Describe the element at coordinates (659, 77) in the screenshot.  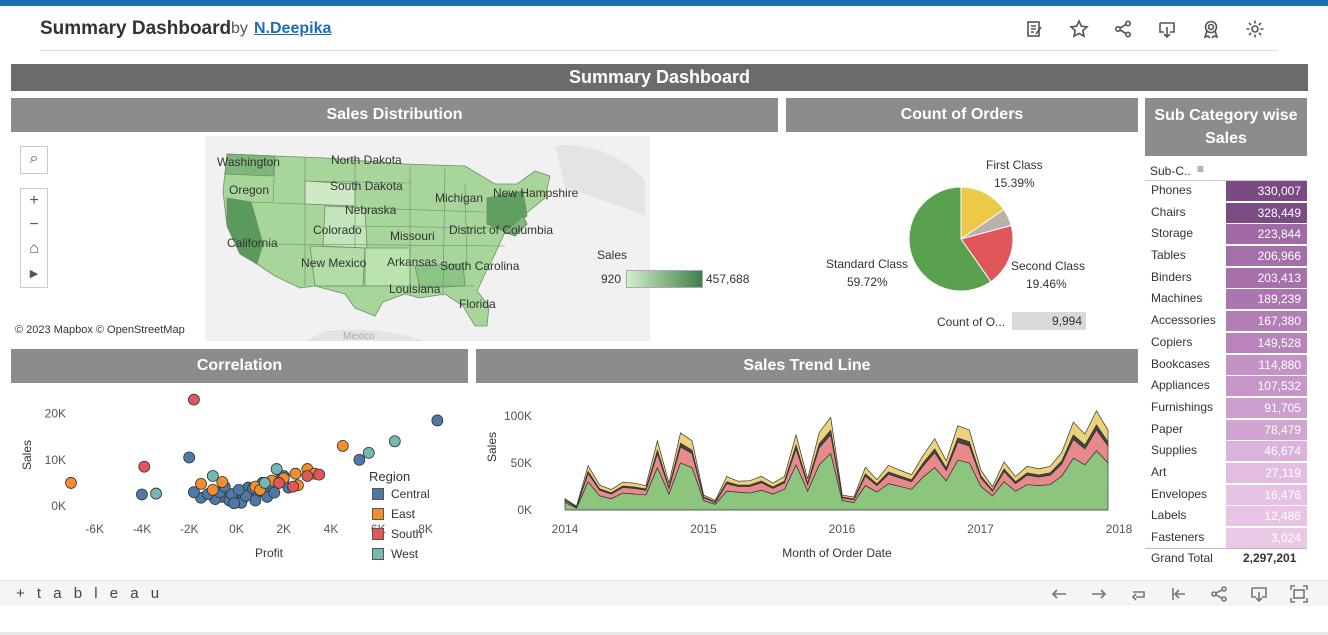
I see `dashboard-title: Summary Dashboard` at that location.